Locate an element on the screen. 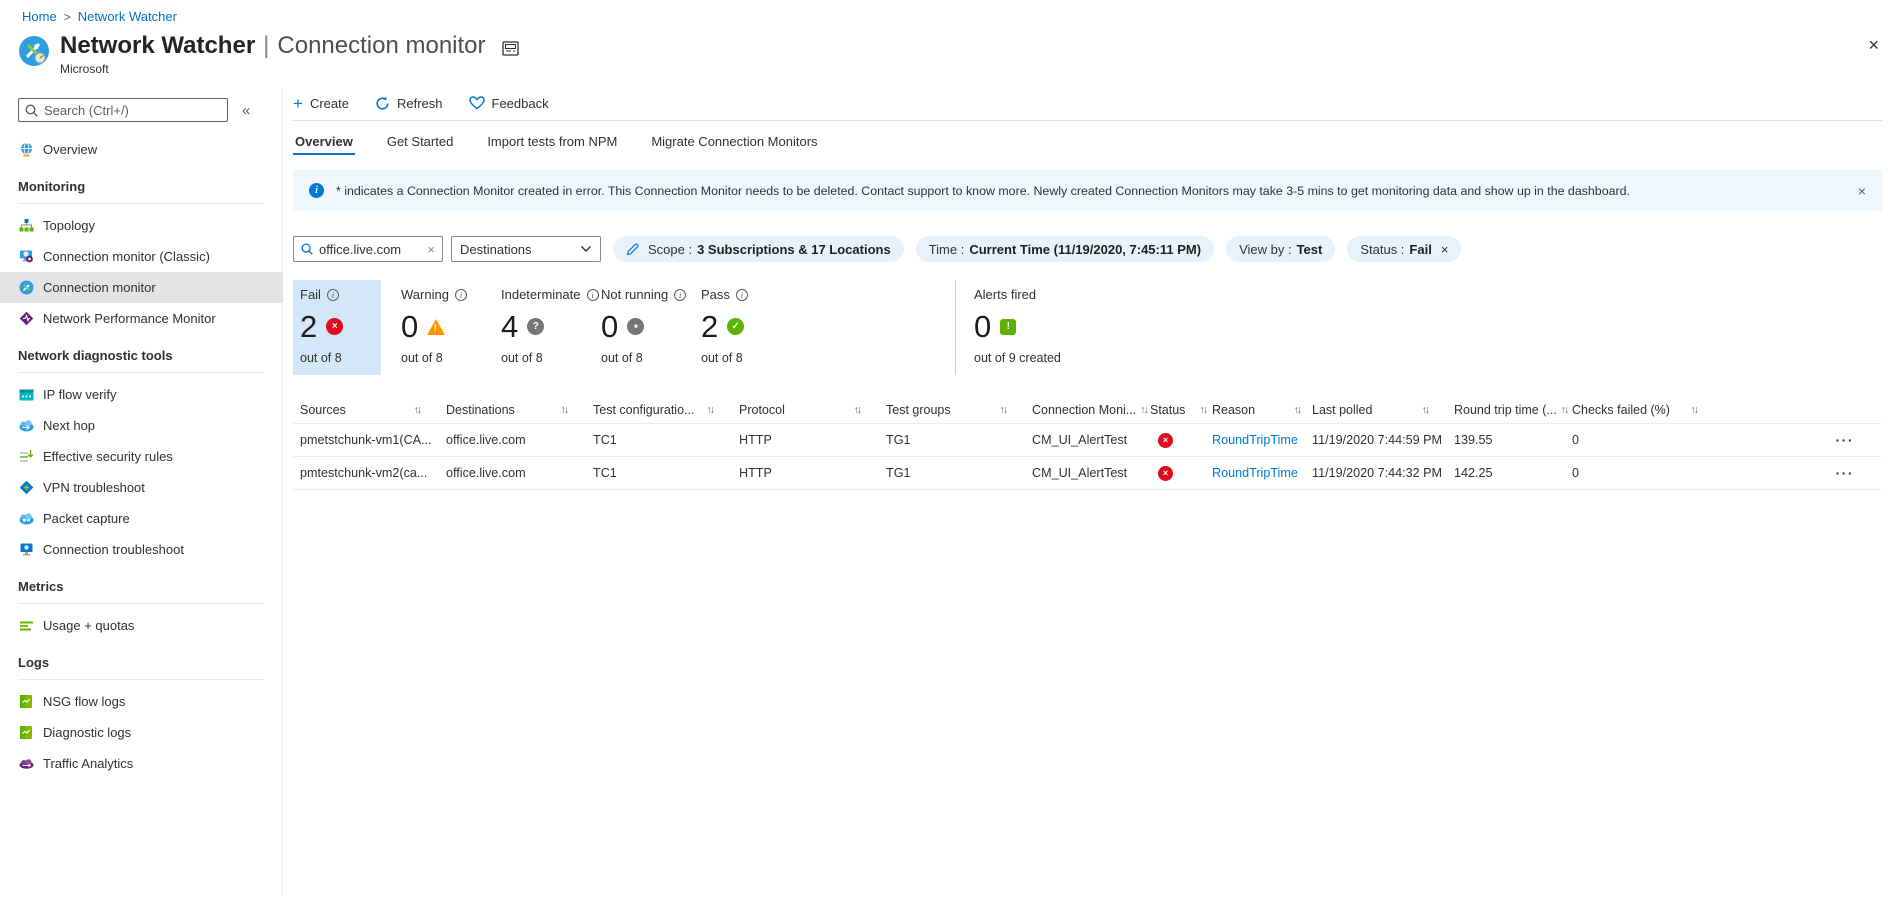 Image resolution: width=1901 pixels, height=908 pixels. tab-import-tests-from-npm: Import tests from NPM is located at coordinates (552, 142).